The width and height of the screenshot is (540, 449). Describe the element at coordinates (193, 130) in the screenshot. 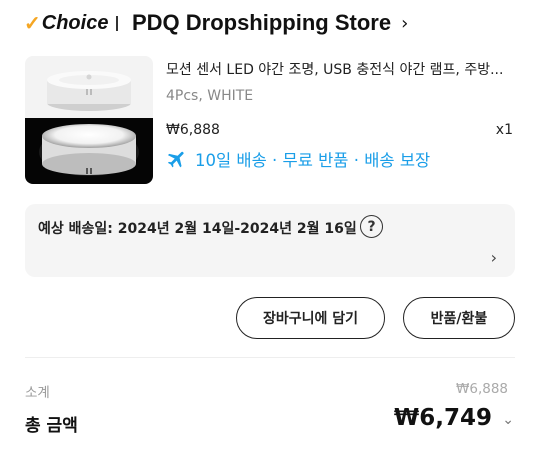

I see `product-price: ₩6,888` at that location.